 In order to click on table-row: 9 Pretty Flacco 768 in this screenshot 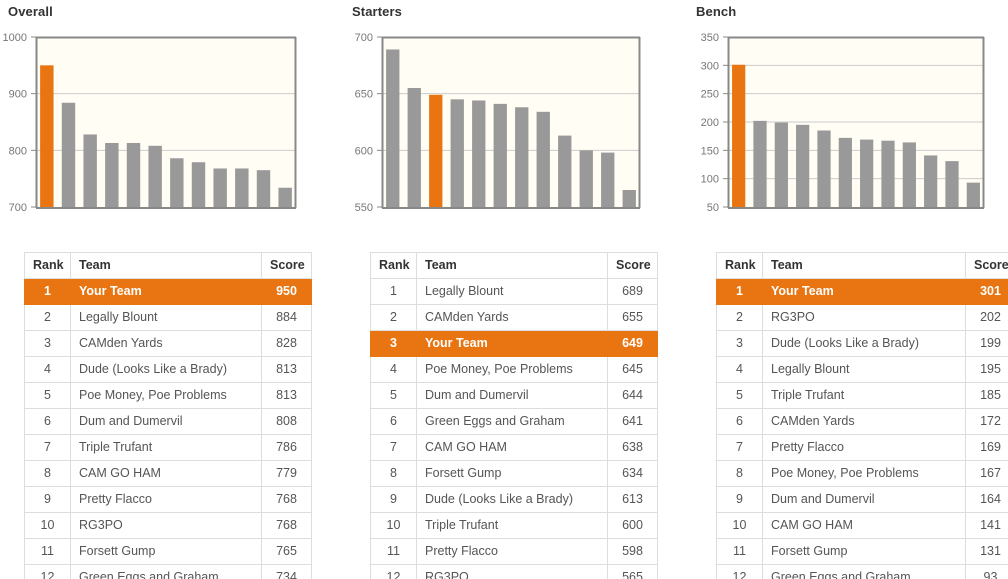, I will do `click(168, 499)`.